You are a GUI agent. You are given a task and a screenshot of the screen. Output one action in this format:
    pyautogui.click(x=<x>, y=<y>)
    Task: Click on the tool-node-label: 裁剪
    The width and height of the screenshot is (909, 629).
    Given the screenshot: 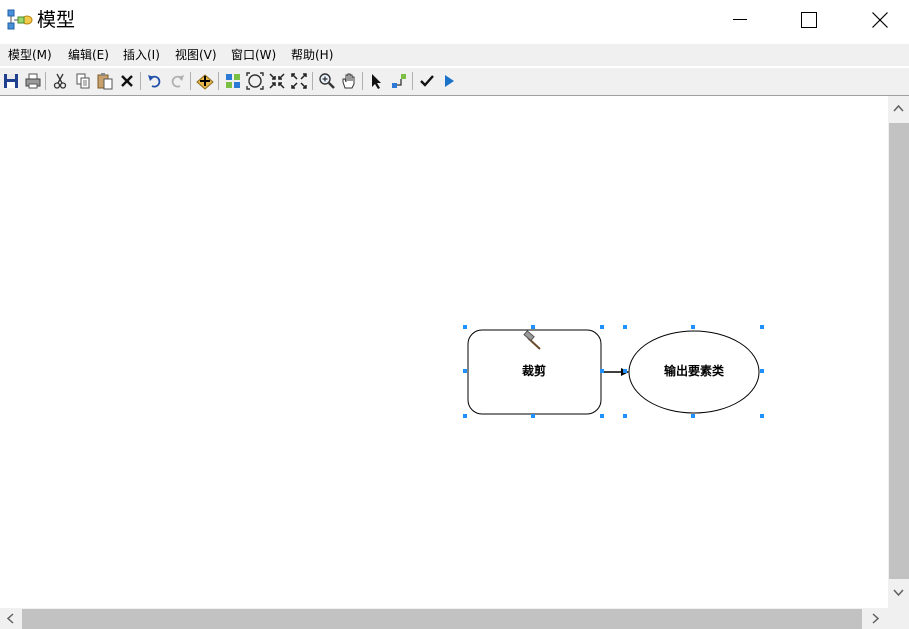 What is the action you would take?
    pyautogui.click(x=534, y=370)
    